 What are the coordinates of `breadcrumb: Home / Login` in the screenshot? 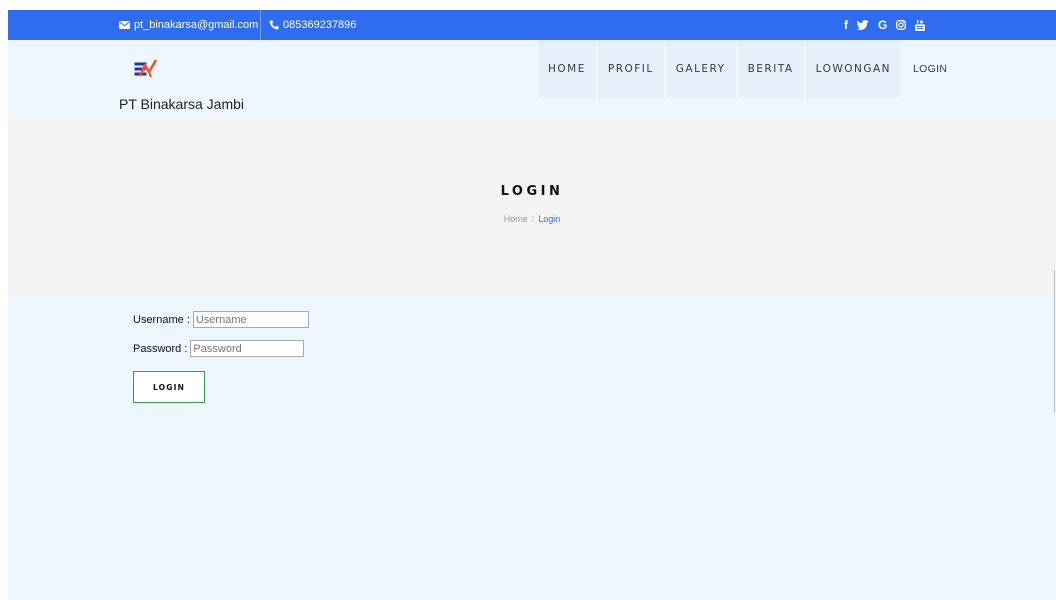 It's located at (532, 219).